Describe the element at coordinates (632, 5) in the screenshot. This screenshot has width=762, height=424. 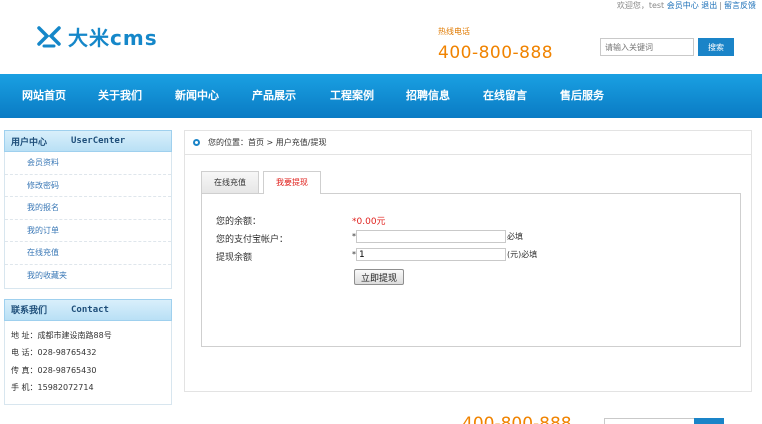
I see `welcome-text: 欢迎您，` at that location.